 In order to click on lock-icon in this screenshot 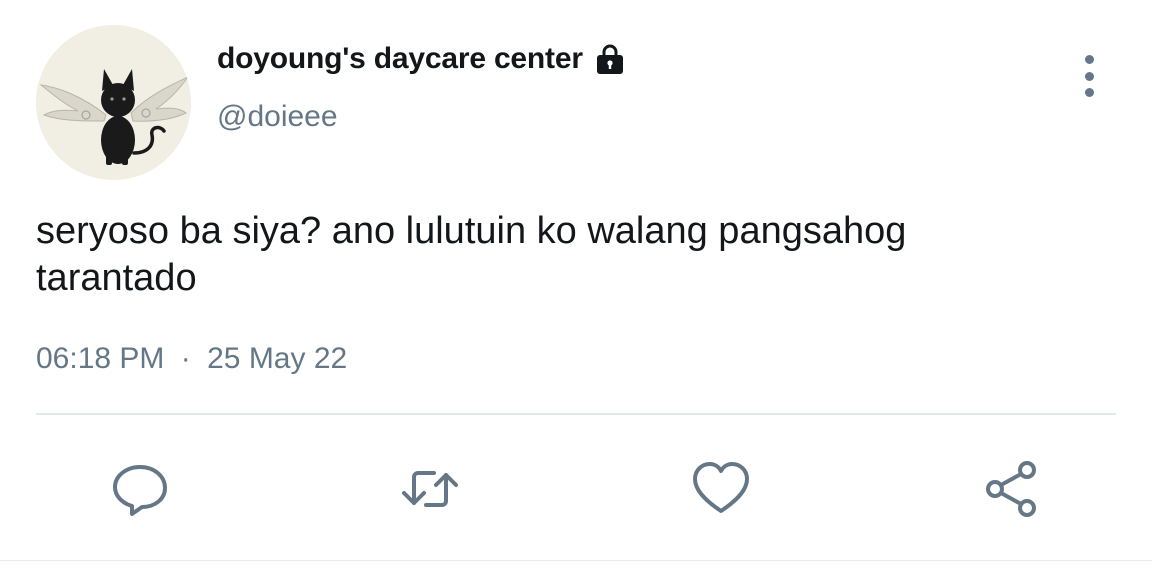, I will do `click(609, 59)`.